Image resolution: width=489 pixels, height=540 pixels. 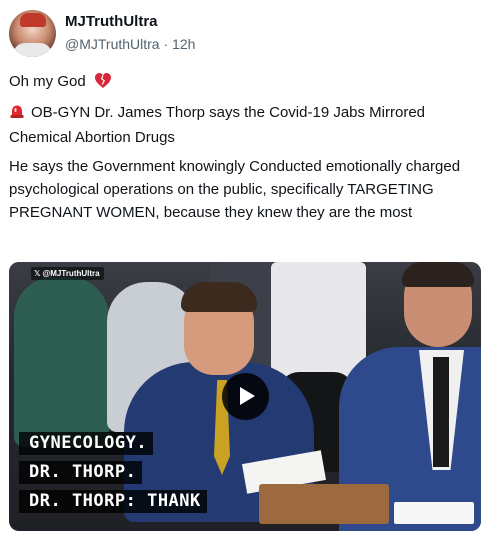 What do you see at coordinates (242, 83) in the screenshot?
I see `post-text-line1: Oh my God` at bounding box center [242, 83].